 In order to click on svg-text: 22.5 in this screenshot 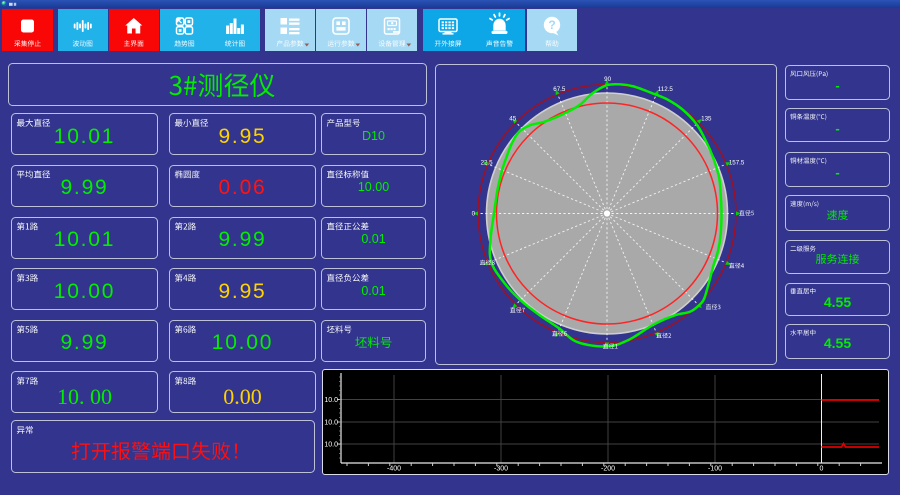, I will do `click(487, 162)`.